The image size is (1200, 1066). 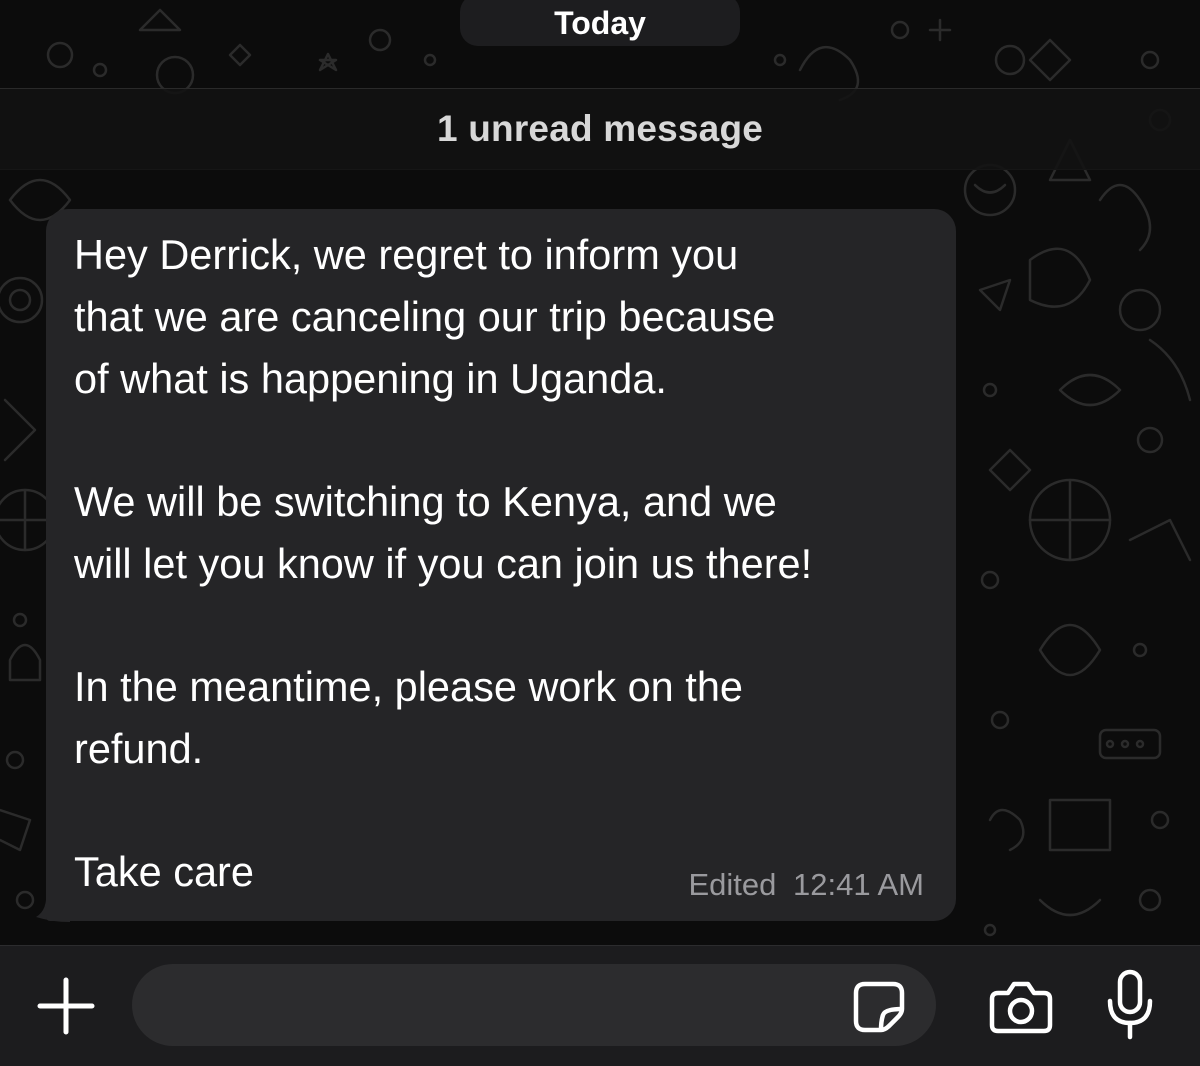 What do you see at coordinates (732, 884) in the screenshot?
I see `edited-label: Edited` at bounding box center [732, 884].